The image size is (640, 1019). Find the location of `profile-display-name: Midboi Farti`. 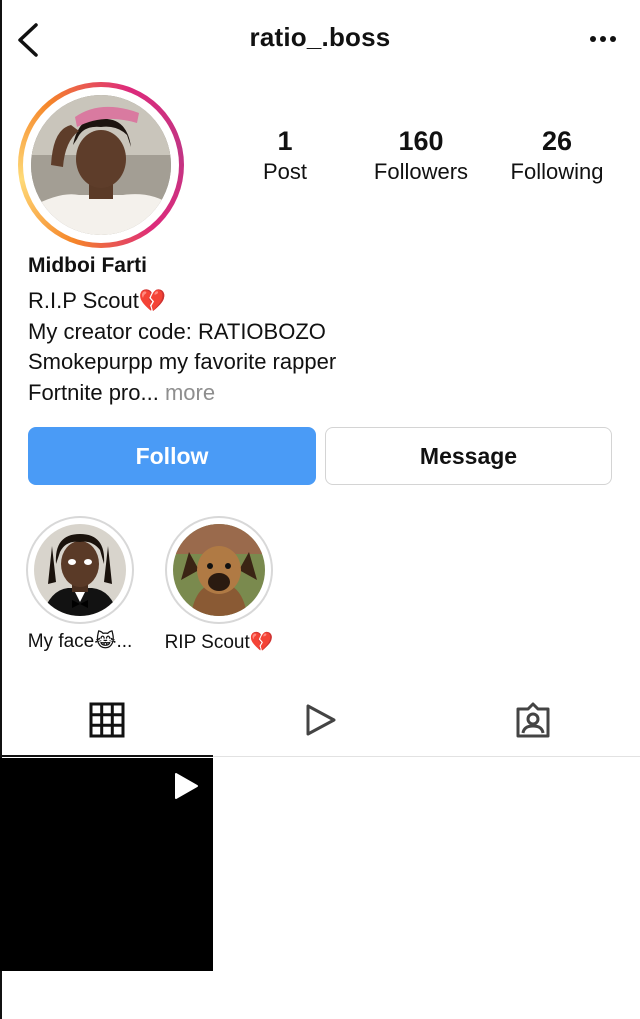

profile-display-name: Midboi Farti is located at coordinates (87, 265).